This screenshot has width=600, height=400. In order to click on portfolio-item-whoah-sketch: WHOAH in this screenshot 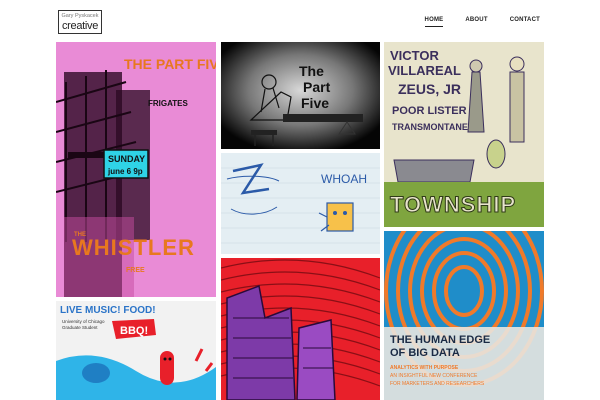, I will do `click(300, 203)`.